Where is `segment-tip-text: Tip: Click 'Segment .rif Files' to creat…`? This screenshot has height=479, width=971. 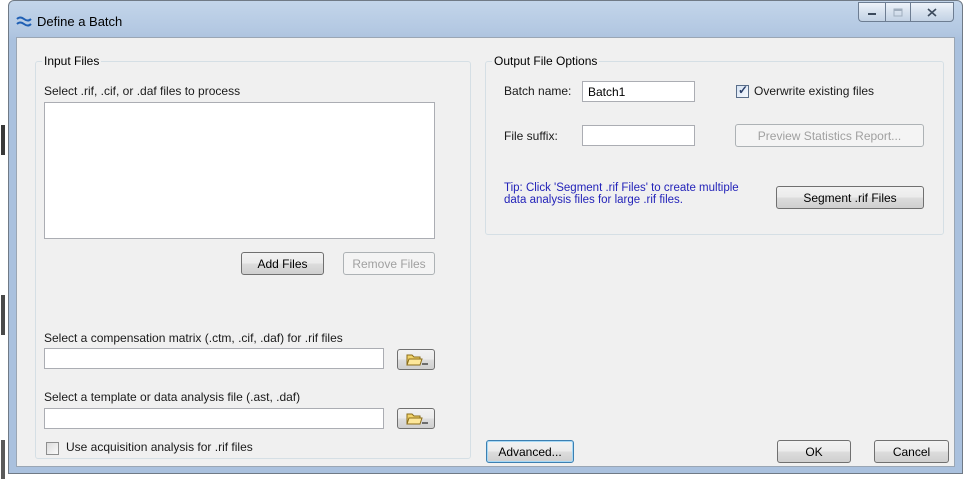
segment-tip-text: Tip: Click 'Segment .rif Files' to creat… is located at coordinates (621, 194).